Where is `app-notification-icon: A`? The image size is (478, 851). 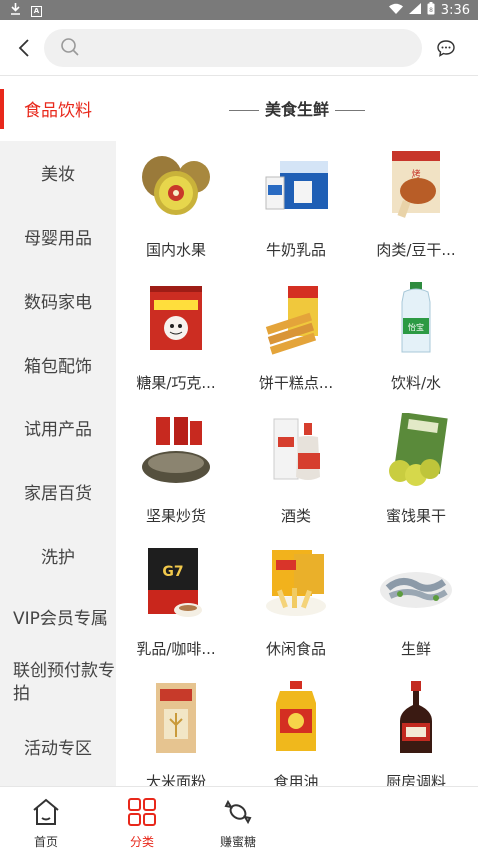 app-notification-icon: A is located at coordinates (36, 11).